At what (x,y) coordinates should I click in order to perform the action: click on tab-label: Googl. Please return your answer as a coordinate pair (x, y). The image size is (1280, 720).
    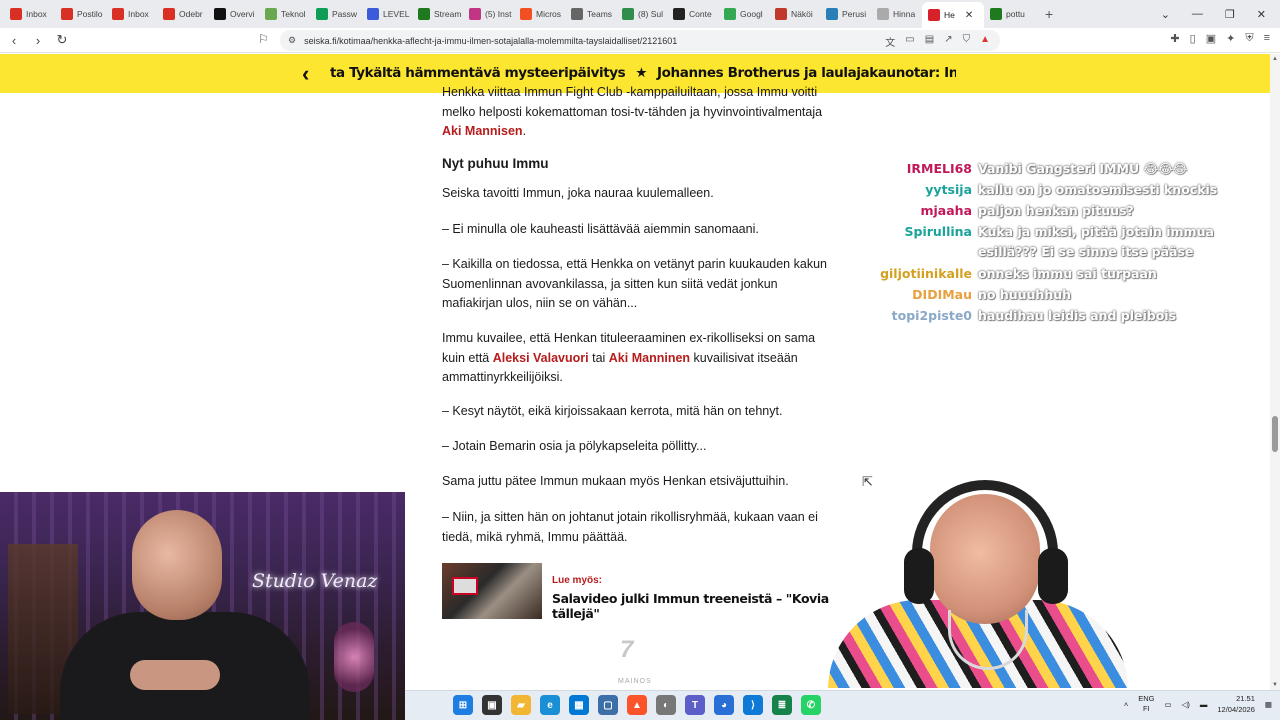
    Looking at the image, I should click on (751, 14).